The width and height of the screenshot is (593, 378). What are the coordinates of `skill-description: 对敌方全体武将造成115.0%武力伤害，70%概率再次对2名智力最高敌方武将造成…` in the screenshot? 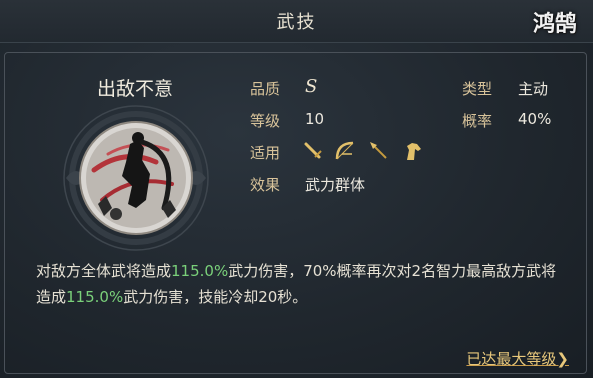 It's located at (301, 284).